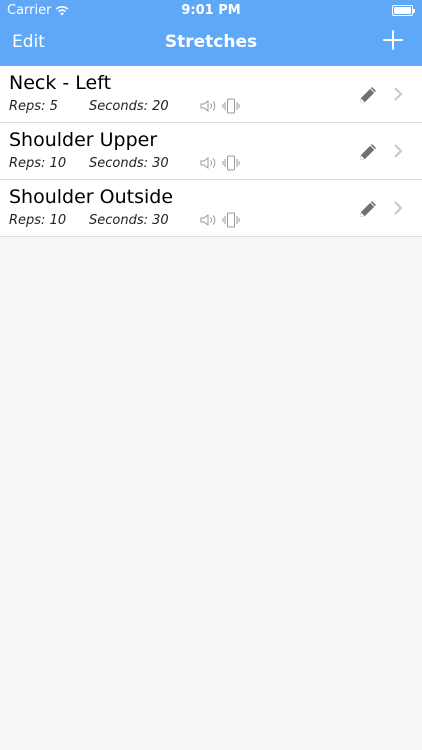 Image resolution: width=422 pixels, height=750 pixels. Describe the element at coordinates (83, 140) in the screenshot. I see `stretch-name: Shoulder Upper` at that location.